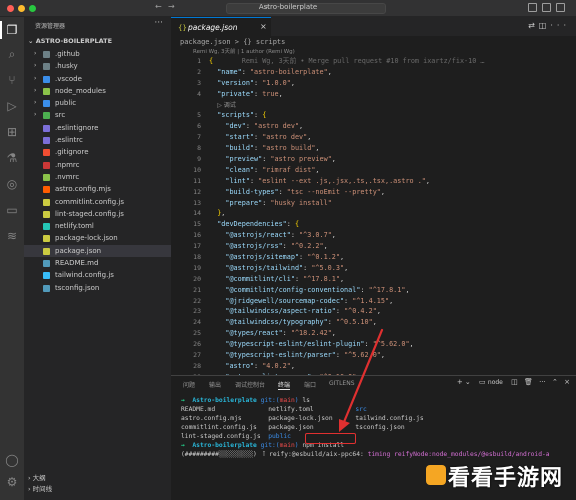 Image resolution: width=576 pixels, height=500 pixels. What do you see at coordinates (389, 115) in the screenshot?
I see `code-line: "scripts": {` at bounding box center [389, 115].